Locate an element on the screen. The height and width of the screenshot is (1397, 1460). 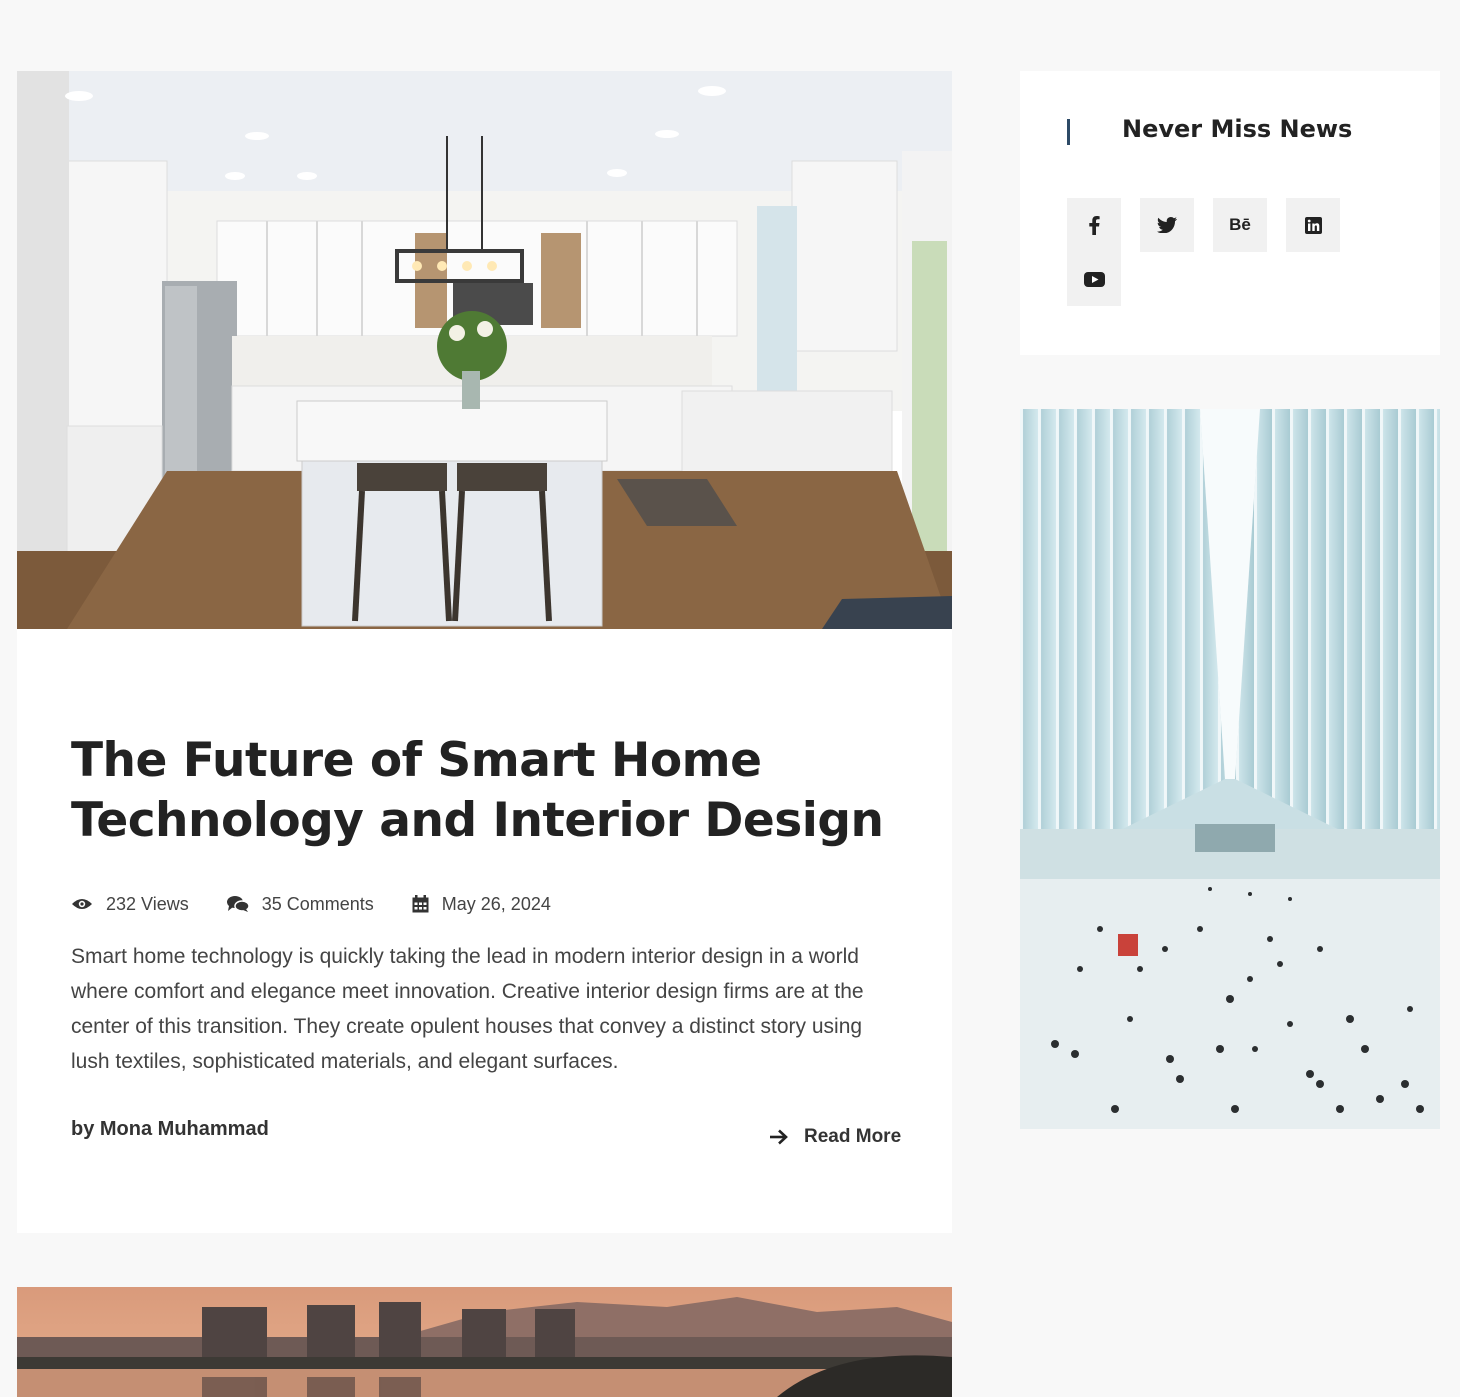
twitter-button is located at coordinates (1167, 225).